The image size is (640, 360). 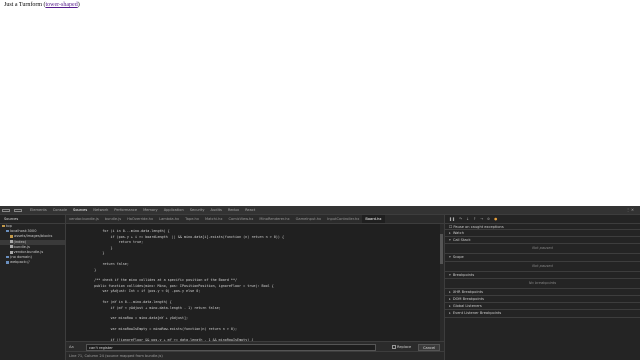 I want to click on file-tab: ComicView.hx, so click(x=240, y=219).